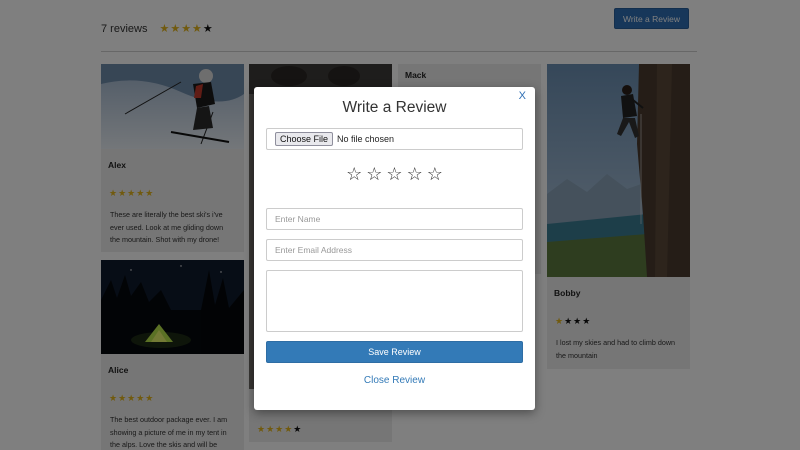 The image size is (800, 450). Describe the element at coordinates (304, 139) in the screenshot. I see `choose-file-button: Choose File` at that location.